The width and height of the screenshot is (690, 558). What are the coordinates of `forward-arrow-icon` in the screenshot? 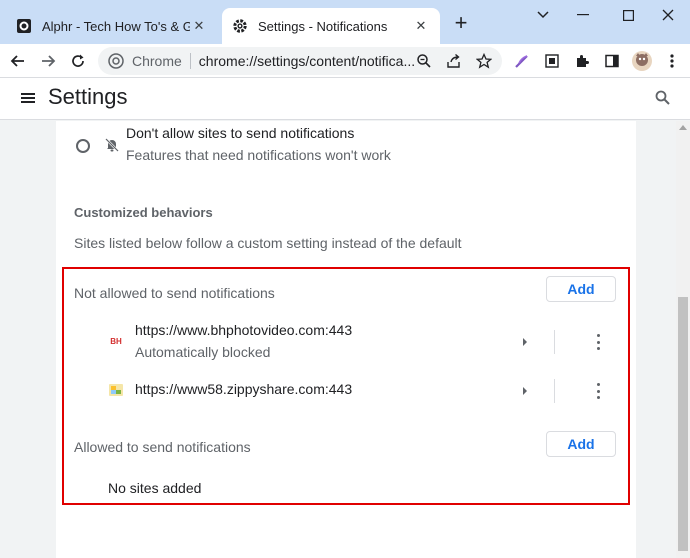 It's located at (48, 61).